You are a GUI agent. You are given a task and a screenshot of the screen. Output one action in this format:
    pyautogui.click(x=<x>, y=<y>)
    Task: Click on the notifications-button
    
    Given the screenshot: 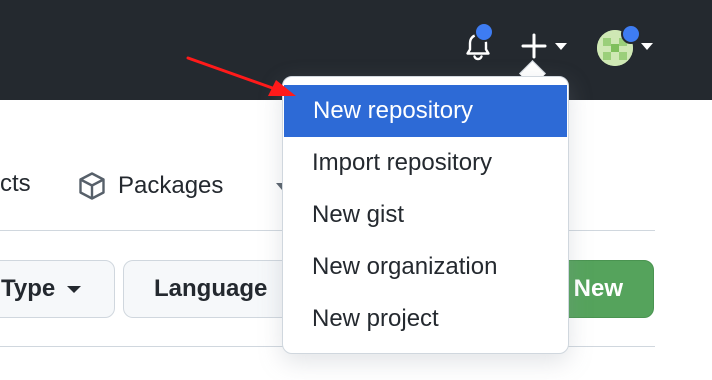 What is the action you would take?
    pyautogui.click(x=478, y=42)
    